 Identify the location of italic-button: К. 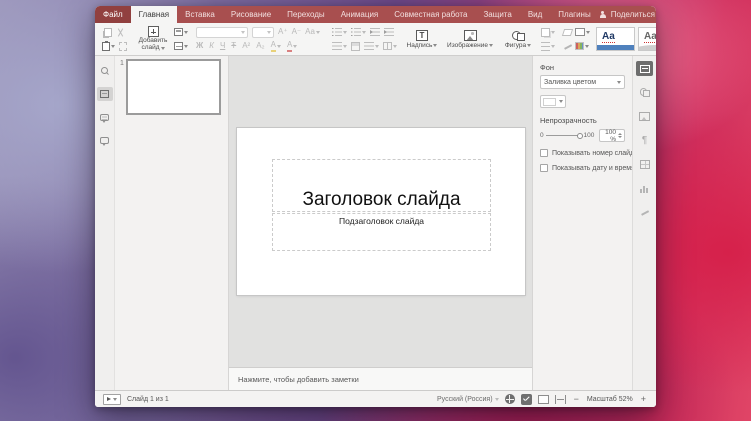
(211, 46).